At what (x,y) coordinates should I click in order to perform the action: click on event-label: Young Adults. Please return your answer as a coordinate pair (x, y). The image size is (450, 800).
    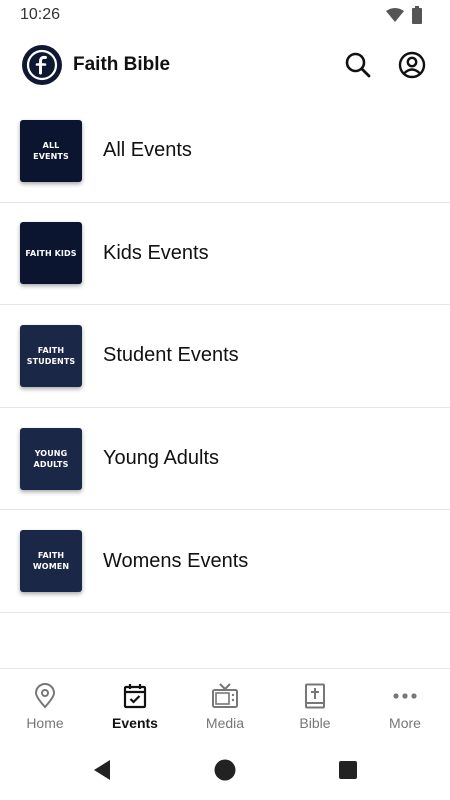
    Looking at the image, I should click on (161, 458).